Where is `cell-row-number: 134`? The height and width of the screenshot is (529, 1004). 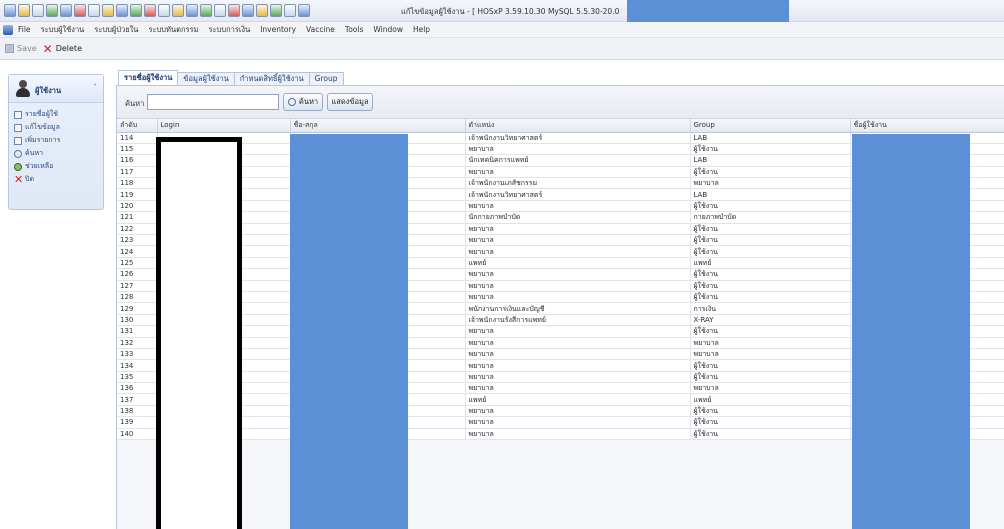
cell-row-number: 134 is located at coordinates (137, 365).